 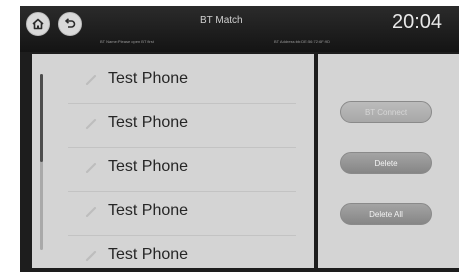 I want to click on delete-all-button: Delete All, so click(x=386, y=214).